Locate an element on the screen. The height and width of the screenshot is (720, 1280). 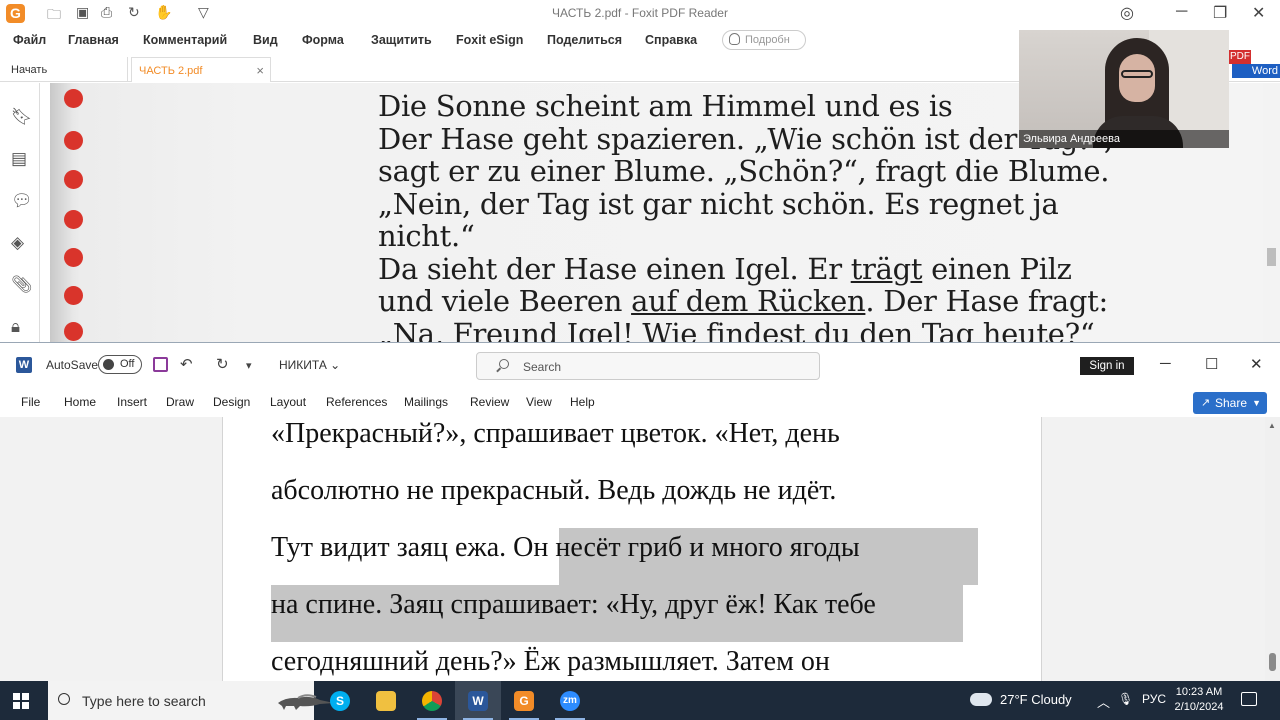
menu-help: Справка is located at coordinates (671, 40).